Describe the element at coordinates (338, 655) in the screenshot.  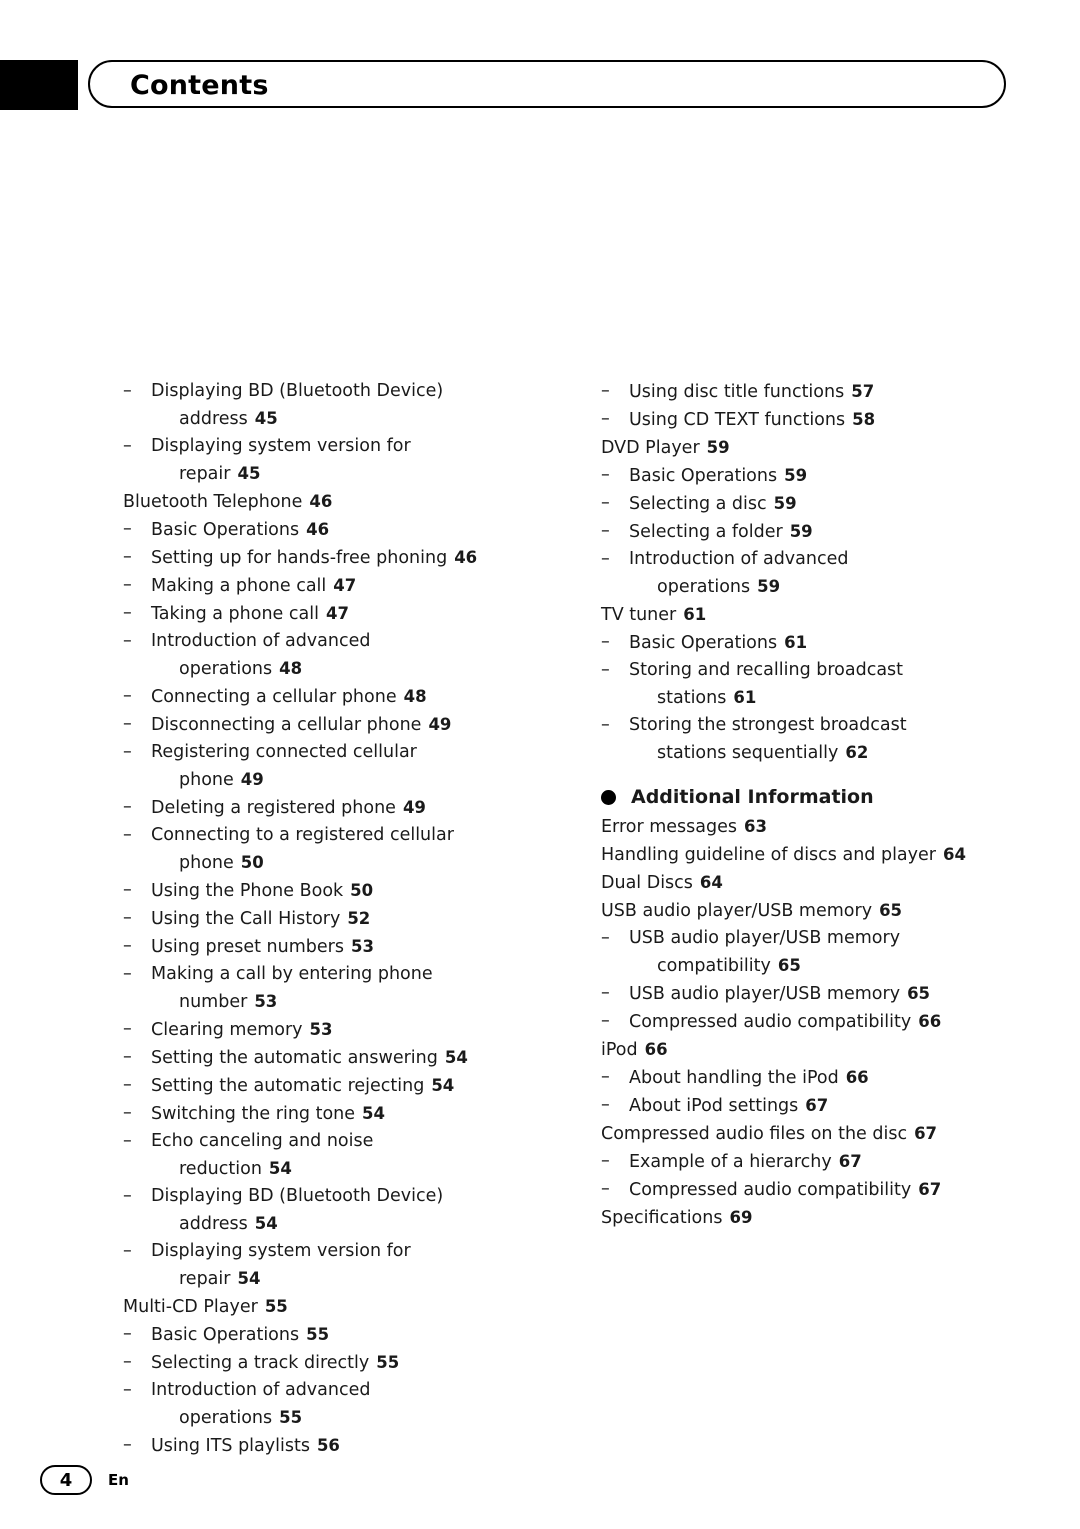
I see `toc-entry: – Introduction of advanced operations 48` at that location.